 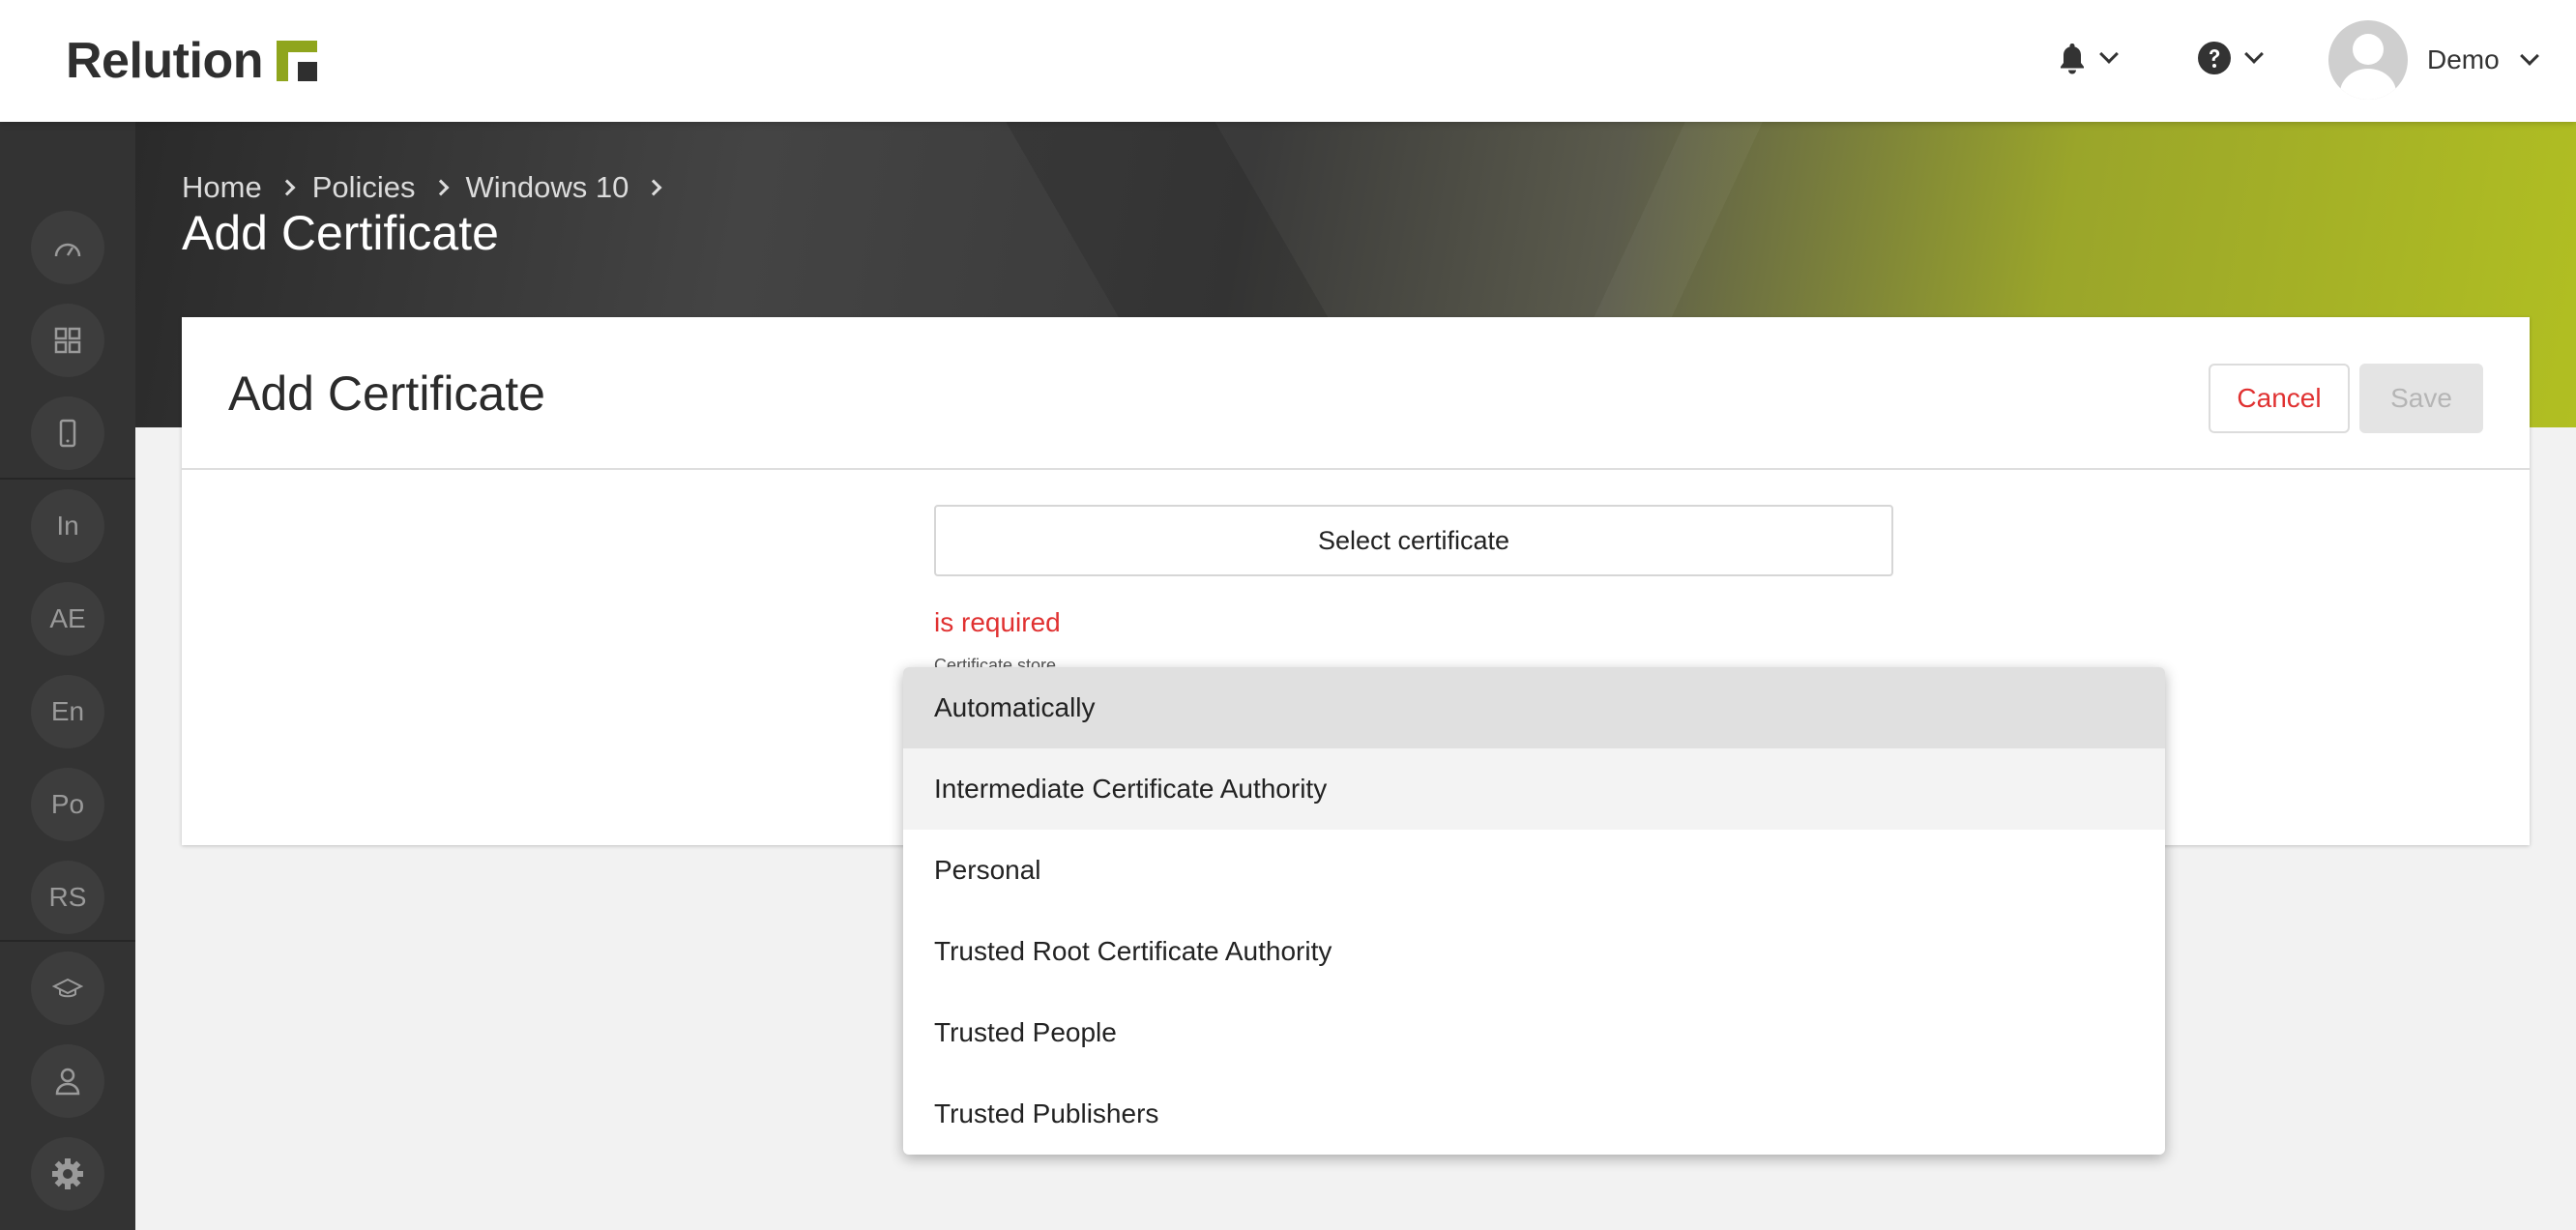 I want to click on sidebar-item-education, so click(x=67, y=988).